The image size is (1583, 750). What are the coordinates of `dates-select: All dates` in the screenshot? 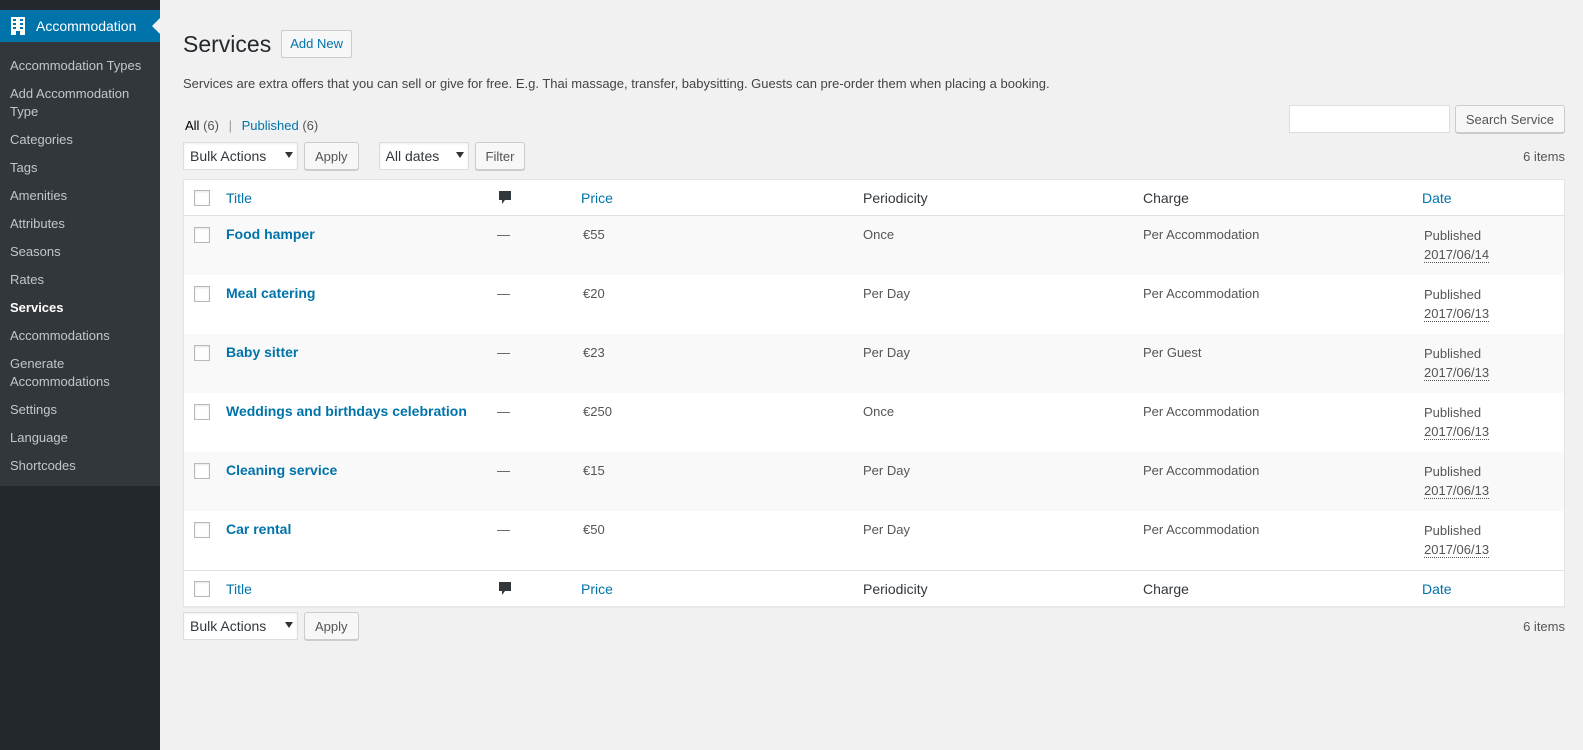 It's located at (423, 156).